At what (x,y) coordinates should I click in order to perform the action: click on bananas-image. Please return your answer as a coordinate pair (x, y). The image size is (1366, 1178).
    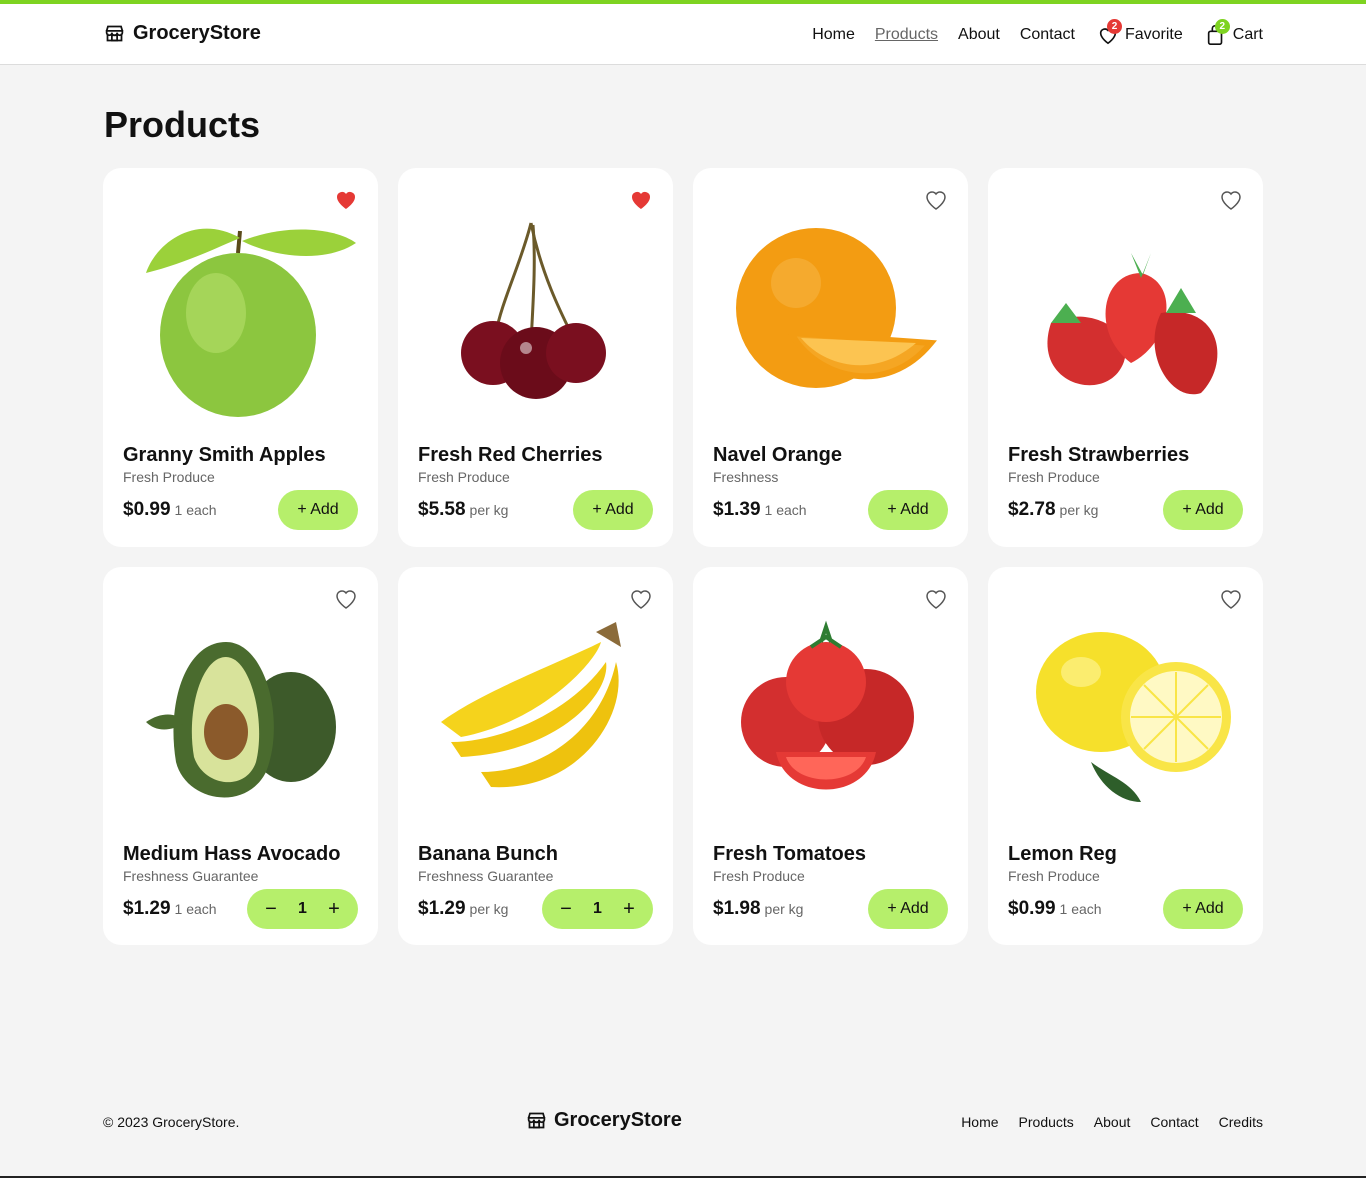
    Looking at the image, I should click on (530, 705).